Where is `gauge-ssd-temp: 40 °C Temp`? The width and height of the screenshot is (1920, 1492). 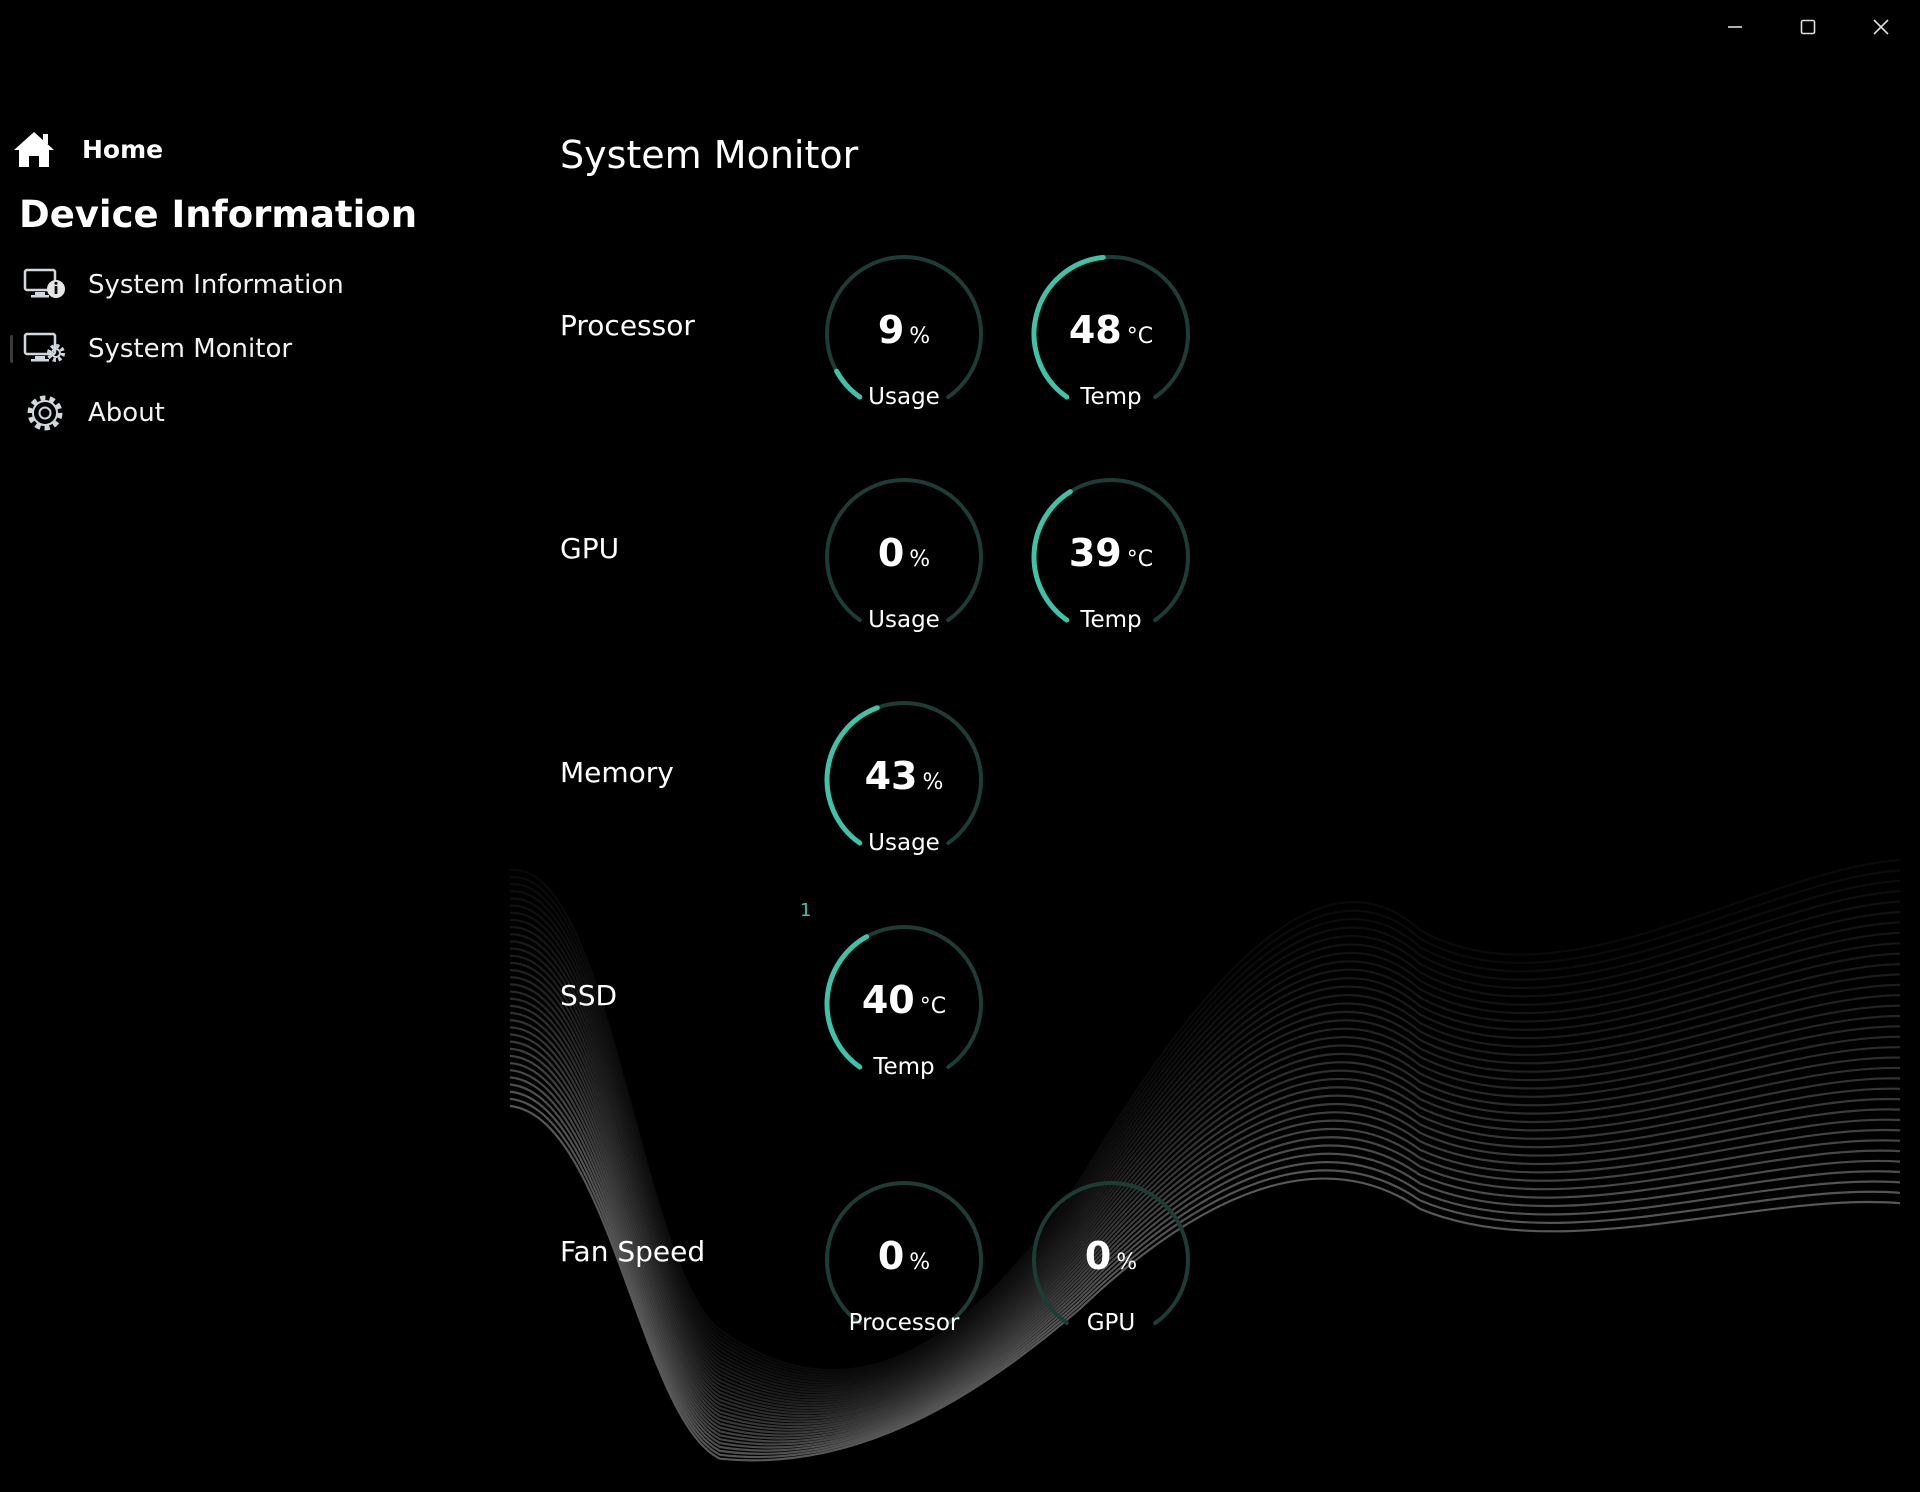
gauge-ssd-temp: 40 °C Temp is located at coordinates (904, 1009).